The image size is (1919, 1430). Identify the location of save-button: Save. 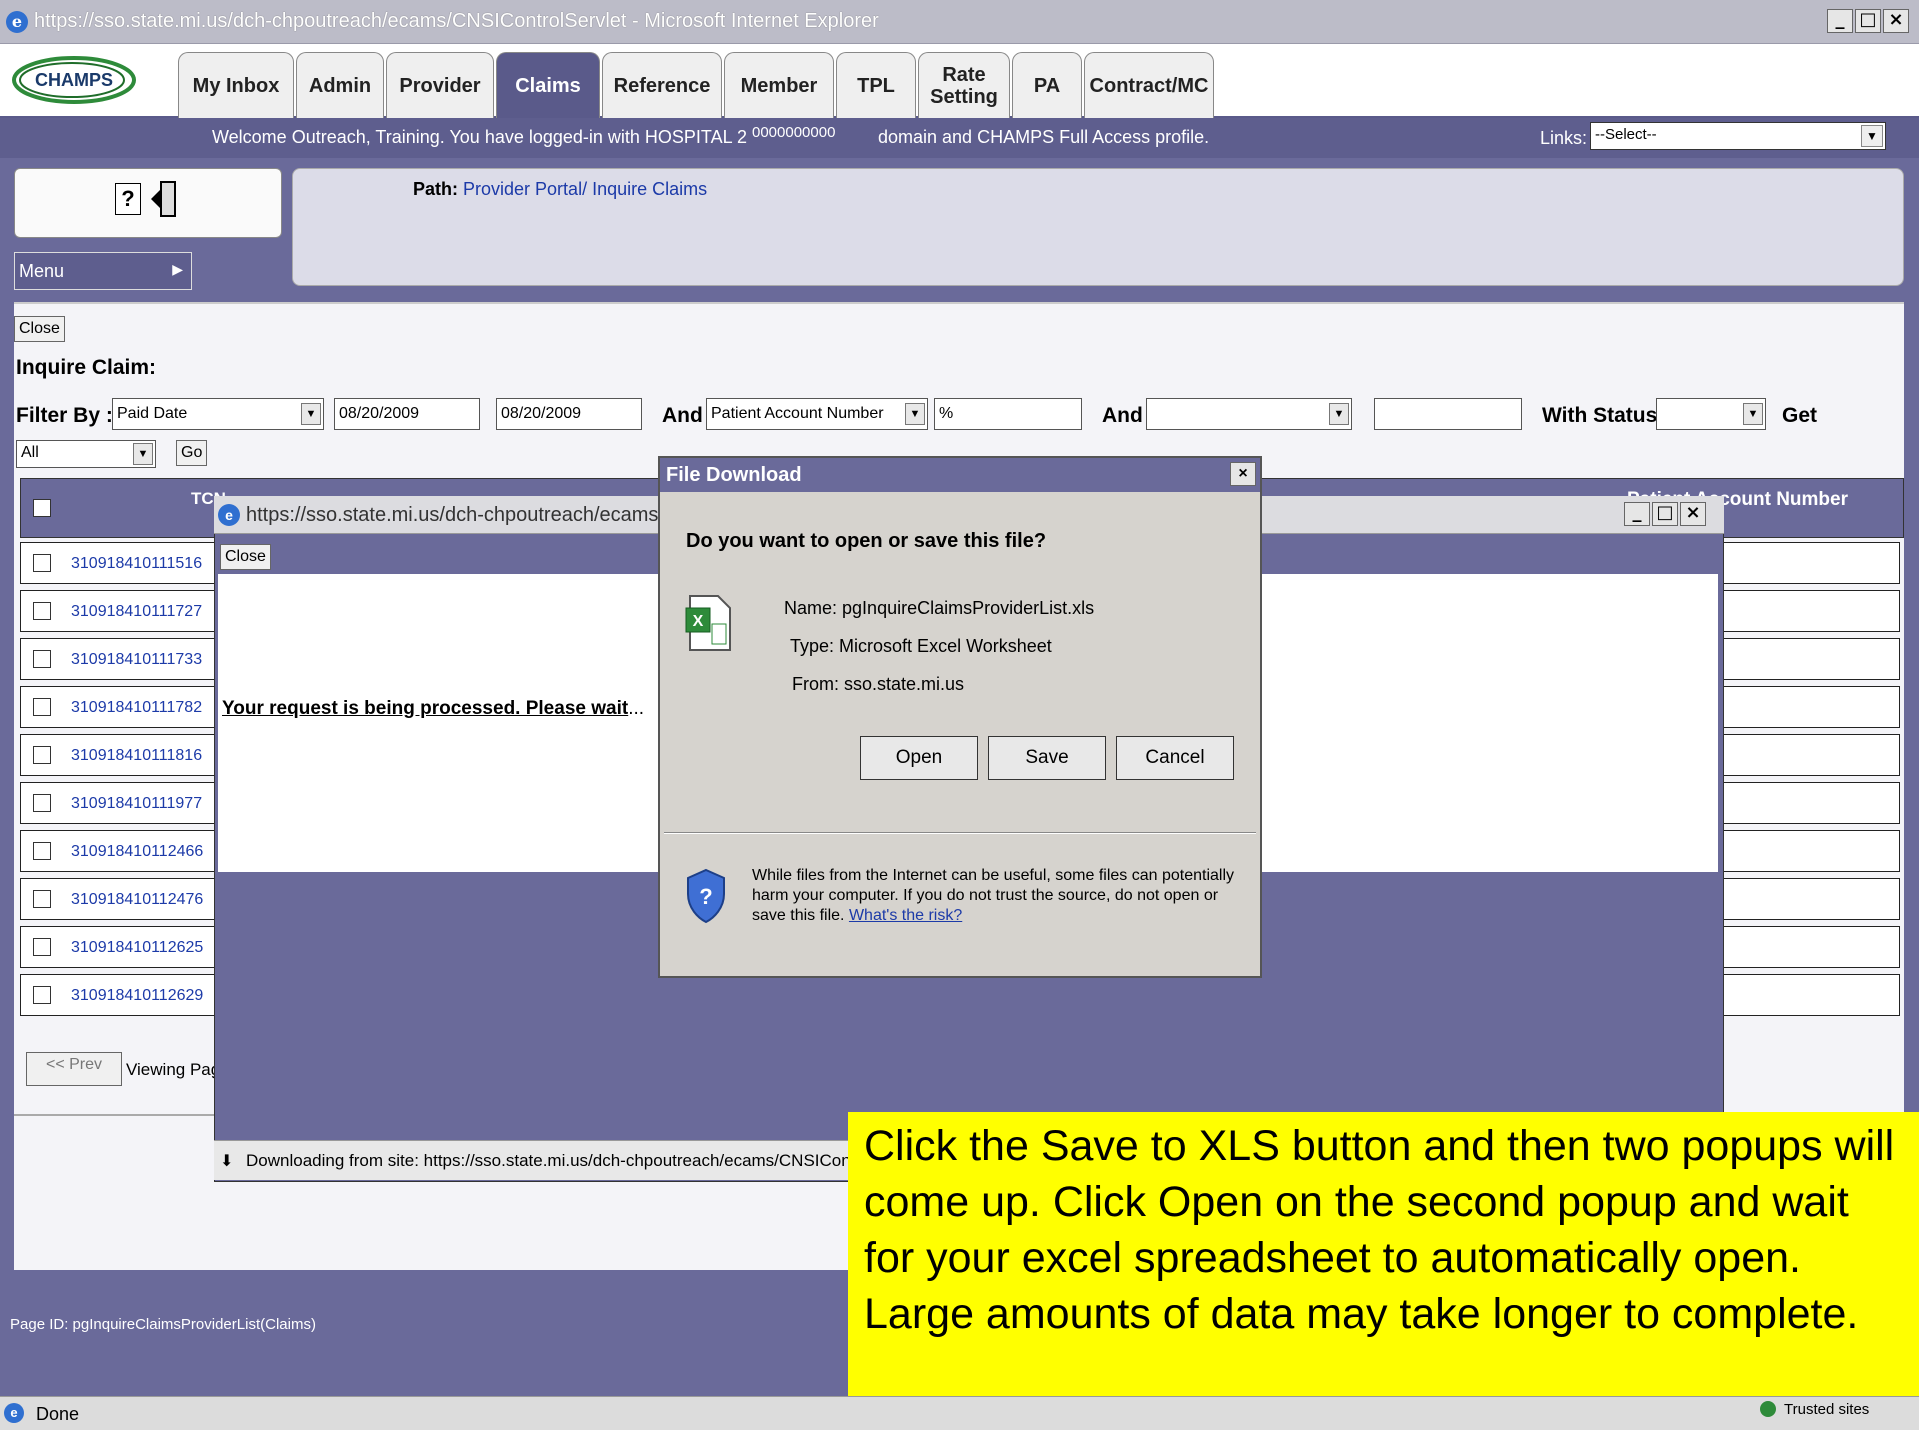
(1047, 758).